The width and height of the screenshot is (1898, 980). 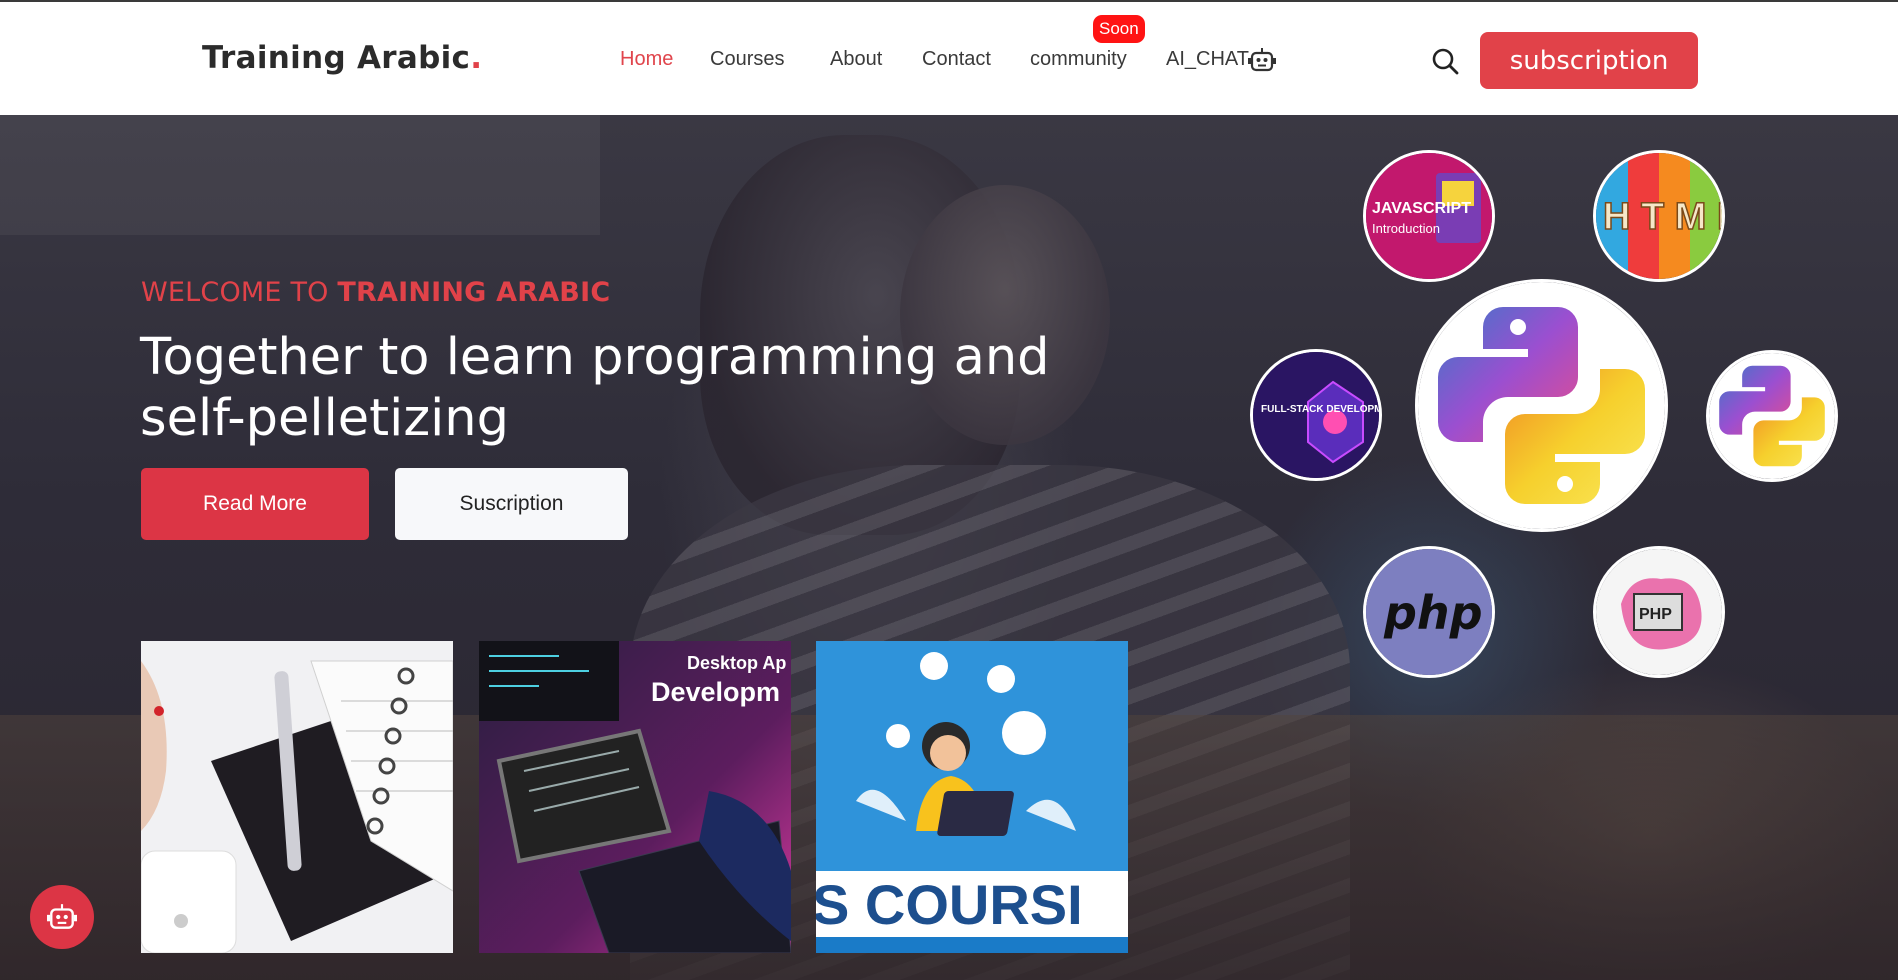 I want to click on nav-courses: Courses, so click(x=747, y=59).